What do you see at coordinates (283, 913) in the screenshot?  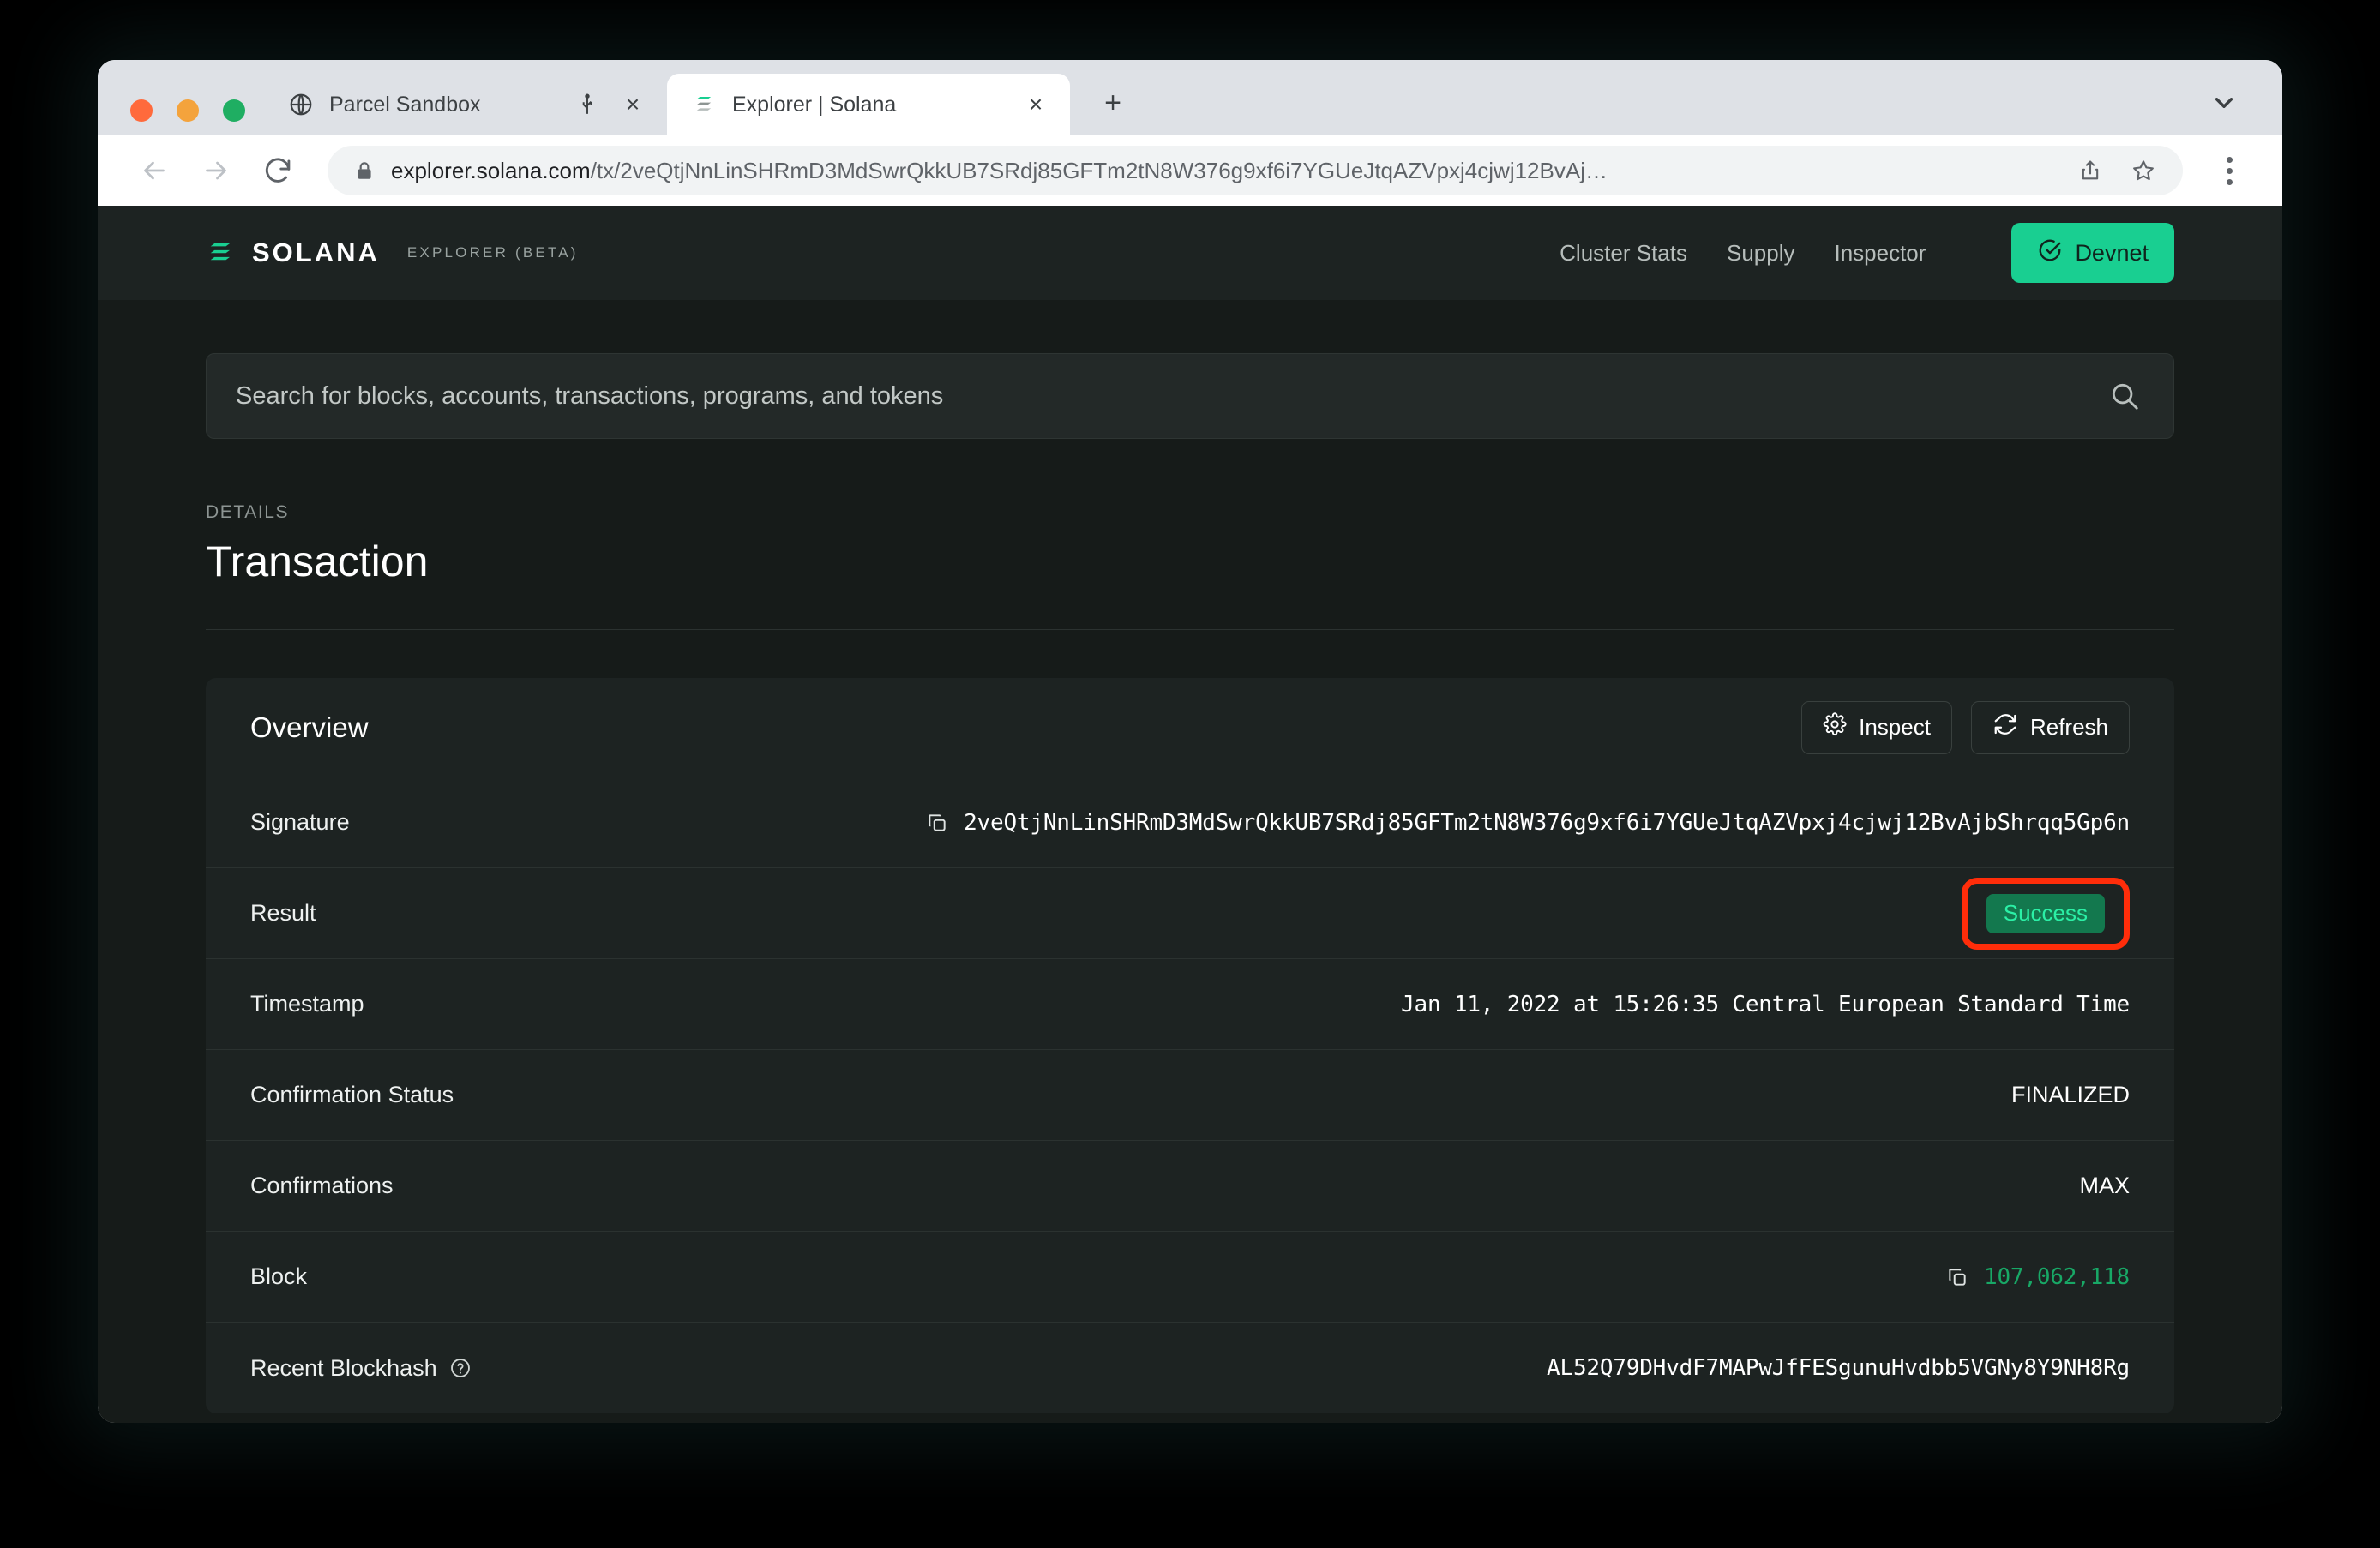 I see `row-label: Result` at bounding box center [283, 913].